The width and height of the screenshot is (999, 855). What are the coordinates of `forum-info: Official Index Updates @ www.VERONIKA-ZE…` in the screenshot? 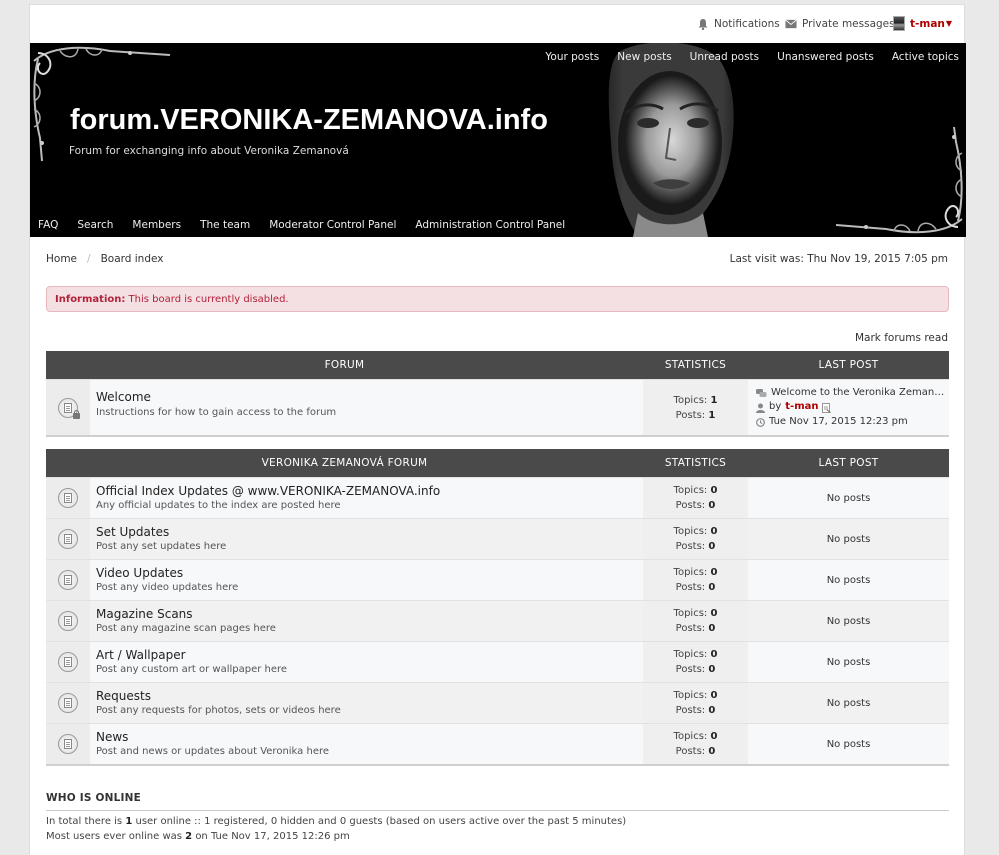 It's located at (366, 498).